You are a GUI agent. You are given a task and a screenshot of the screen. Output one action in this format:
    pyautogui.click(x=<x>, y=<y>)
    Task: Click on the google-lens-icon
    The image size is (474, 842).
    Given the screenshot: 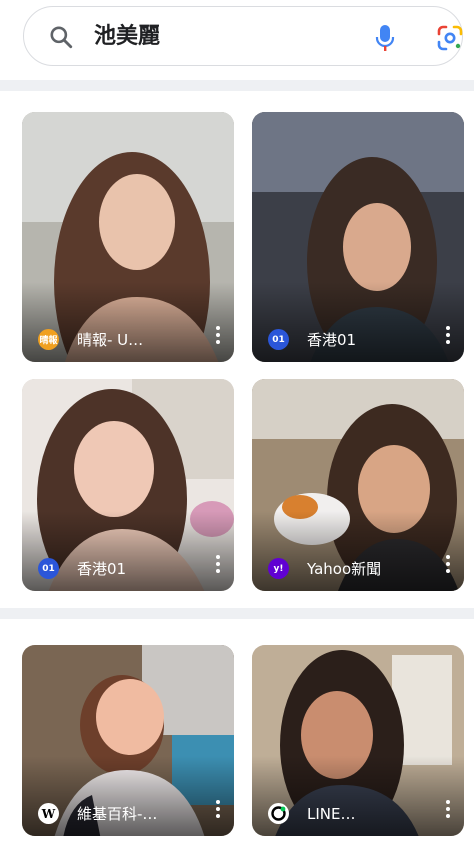 What is the action you would take?
    pyautogui.click(x=450, y=38)
    